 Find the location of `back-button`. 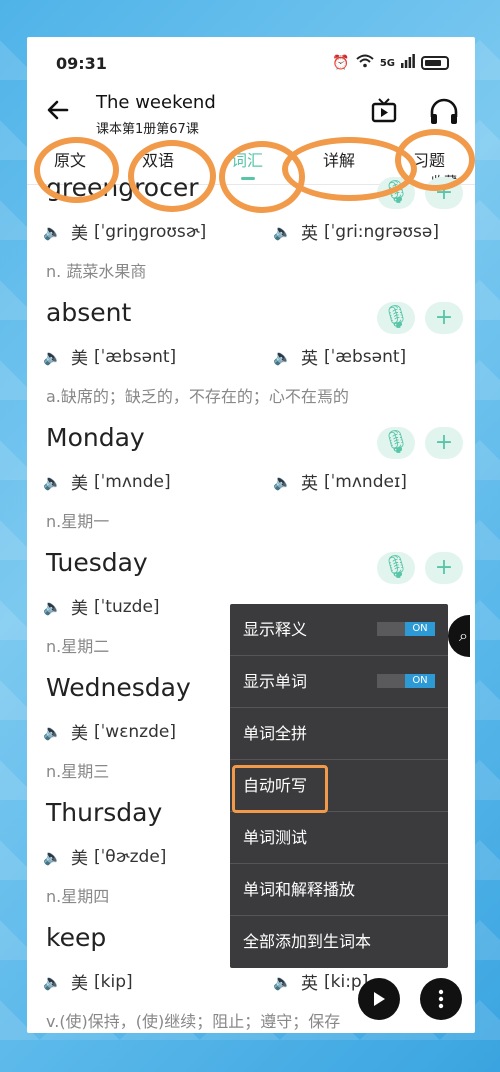

back-button is located at coordinates (59, 111).